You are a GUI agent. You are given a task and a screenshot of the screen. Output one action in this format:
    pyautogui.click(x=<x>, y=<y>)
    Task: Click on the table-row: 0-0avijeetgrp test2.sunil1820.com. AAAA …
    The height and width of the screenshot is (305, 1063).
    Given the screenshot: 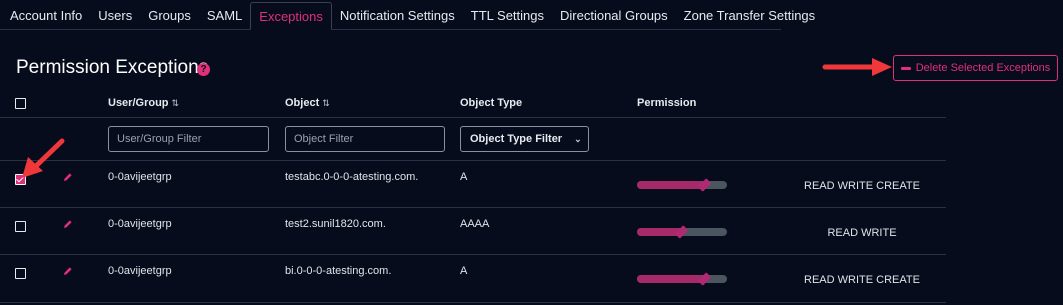 What is the action you would take?
    pyautogui.click(x=473, y=231)
    